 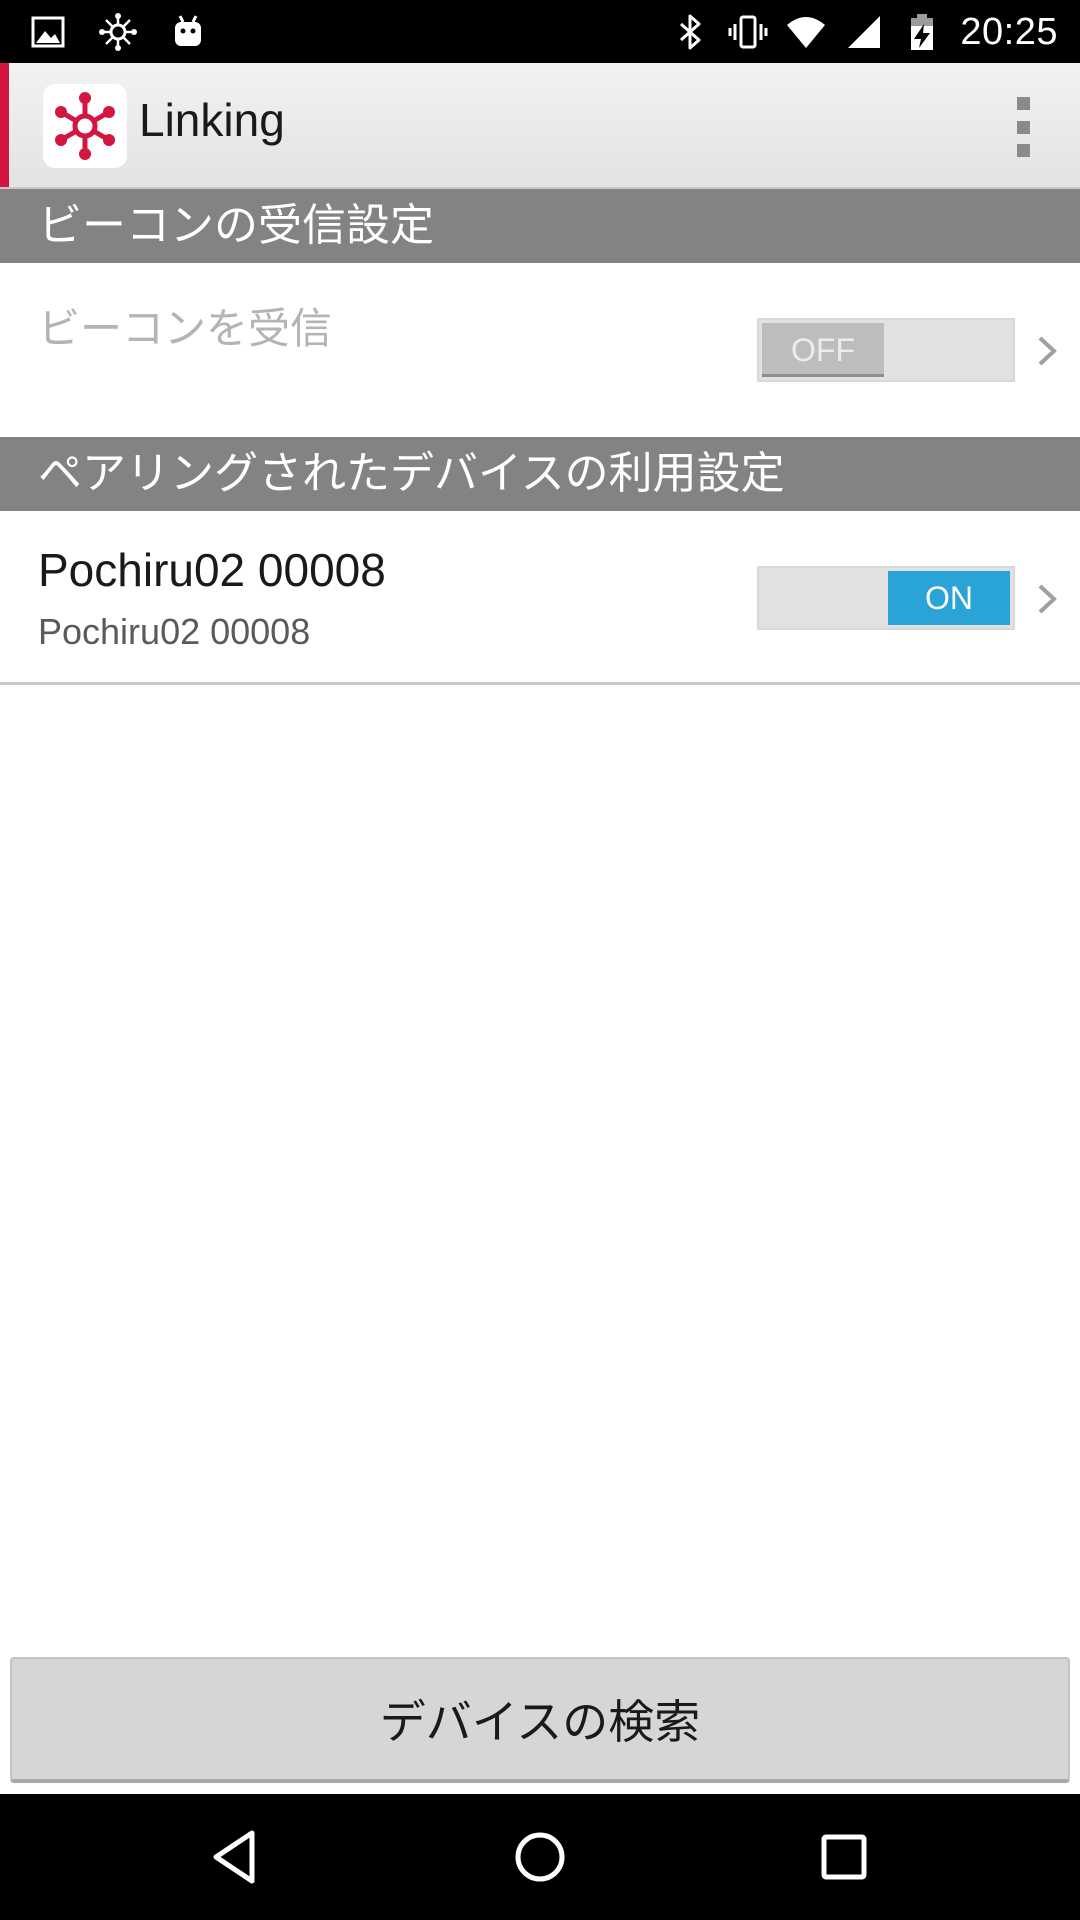 I want to click on app-title: Linking, so click(x=212, y=120).